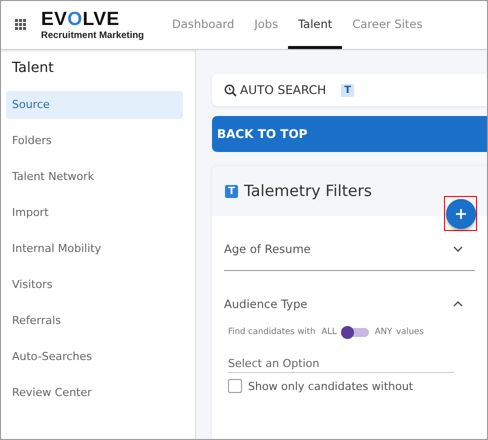  What do you see at coordinates (94, 105) in the screenshot?
I see `sidebar-item: Source` at bounding box center [94, 105].